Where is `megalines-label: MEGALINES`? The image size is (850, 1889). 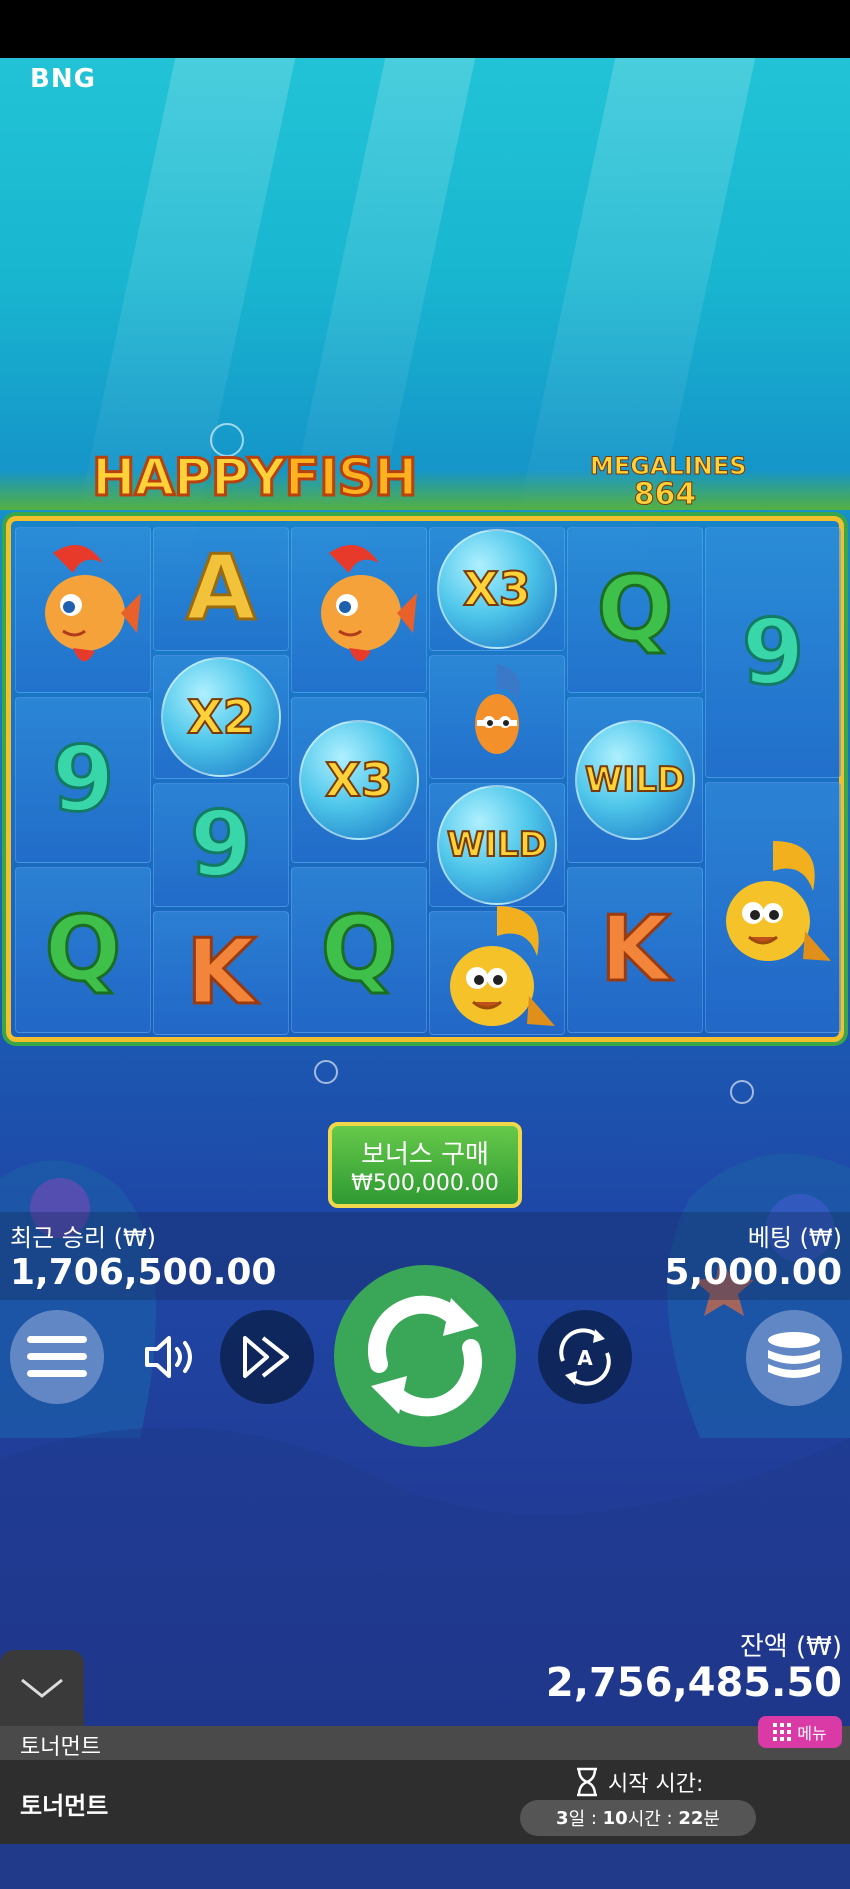
megalines-label: MEGALINES is located at coordinates (669, 466).